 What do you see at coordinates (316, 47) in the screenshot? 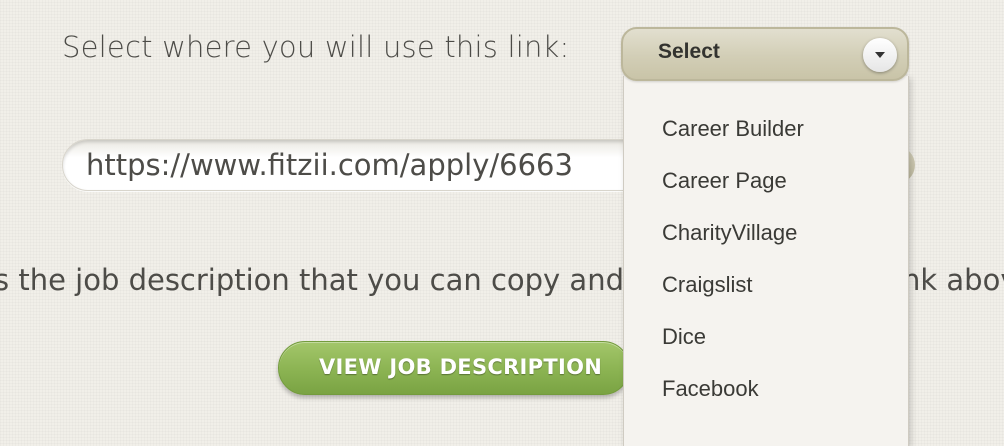
I see `link-usage-label: Select where you will use this link:` at bounding box center [316, 47].